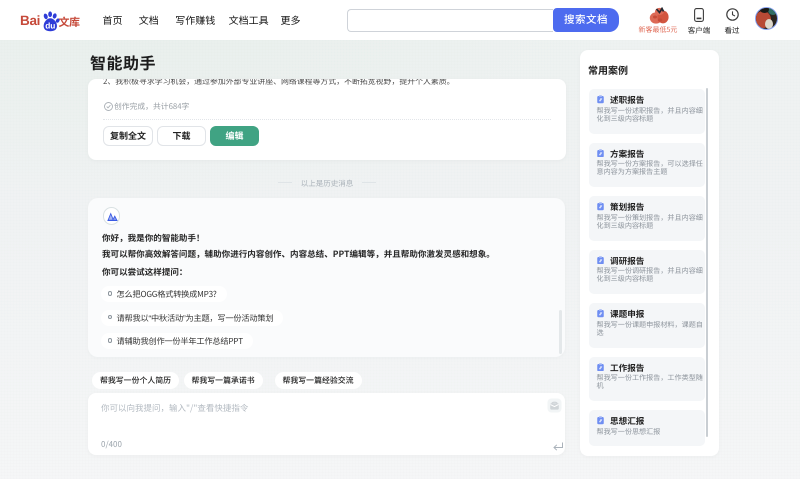 The height and width of the screenshot is (479, 800). I want to click on svg-text: du, so click(50, 25).